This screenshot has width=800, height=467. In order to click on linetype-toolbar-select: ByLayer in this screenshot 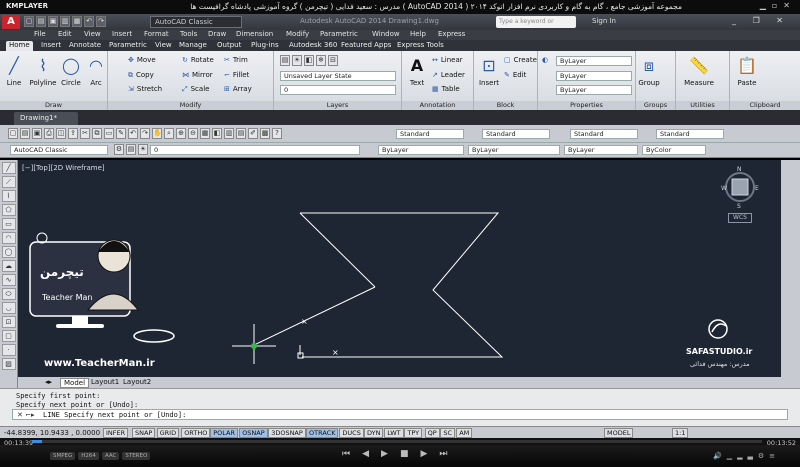, I will do `click(514, 150)`.